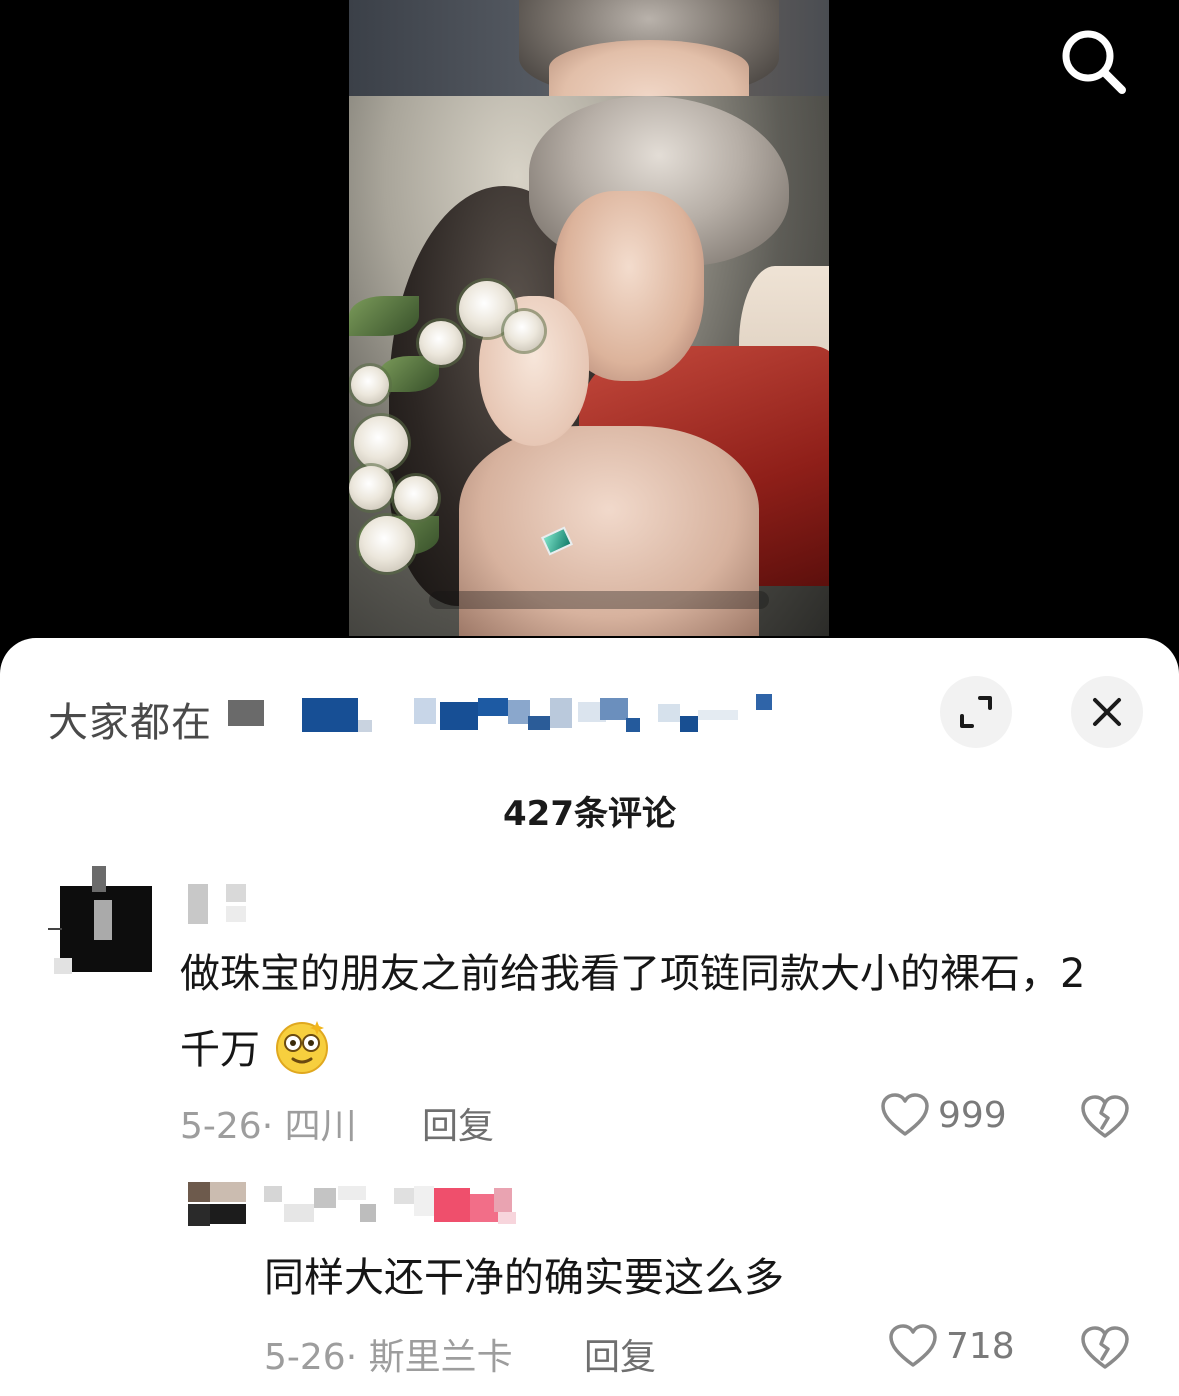  I want to click on reply-like-count: 718, so click(980, 1346).